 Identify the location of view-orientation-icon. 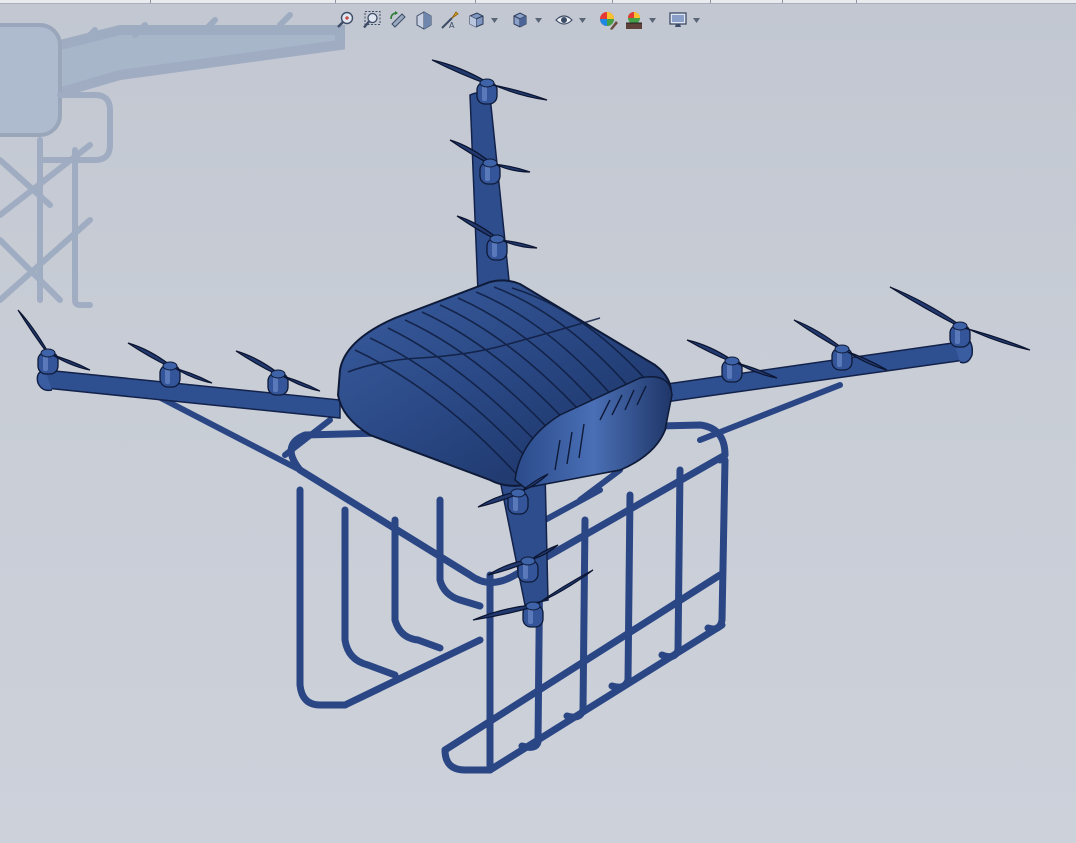
(476, 20).